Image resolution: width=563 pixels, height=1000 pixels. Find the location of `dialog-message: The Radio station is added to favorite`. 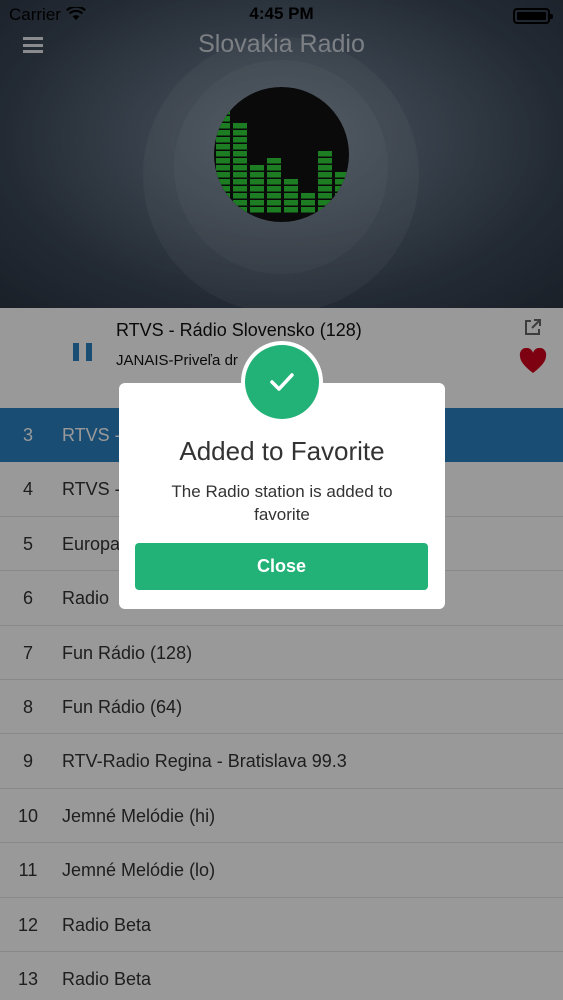

dialog-message: The Radio station is added to favorite is located at coordinates (282, 503).